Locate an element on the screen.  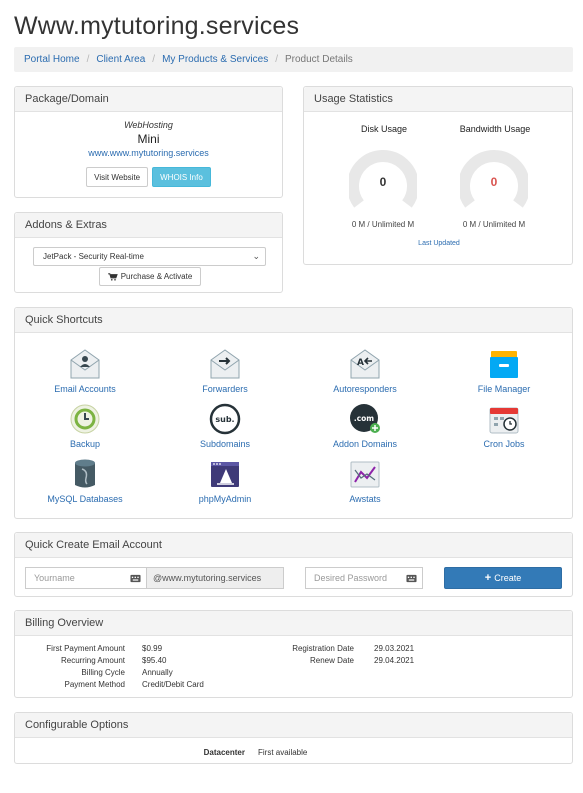
billing-label: Renew Date is located at coordinates (331, 660).